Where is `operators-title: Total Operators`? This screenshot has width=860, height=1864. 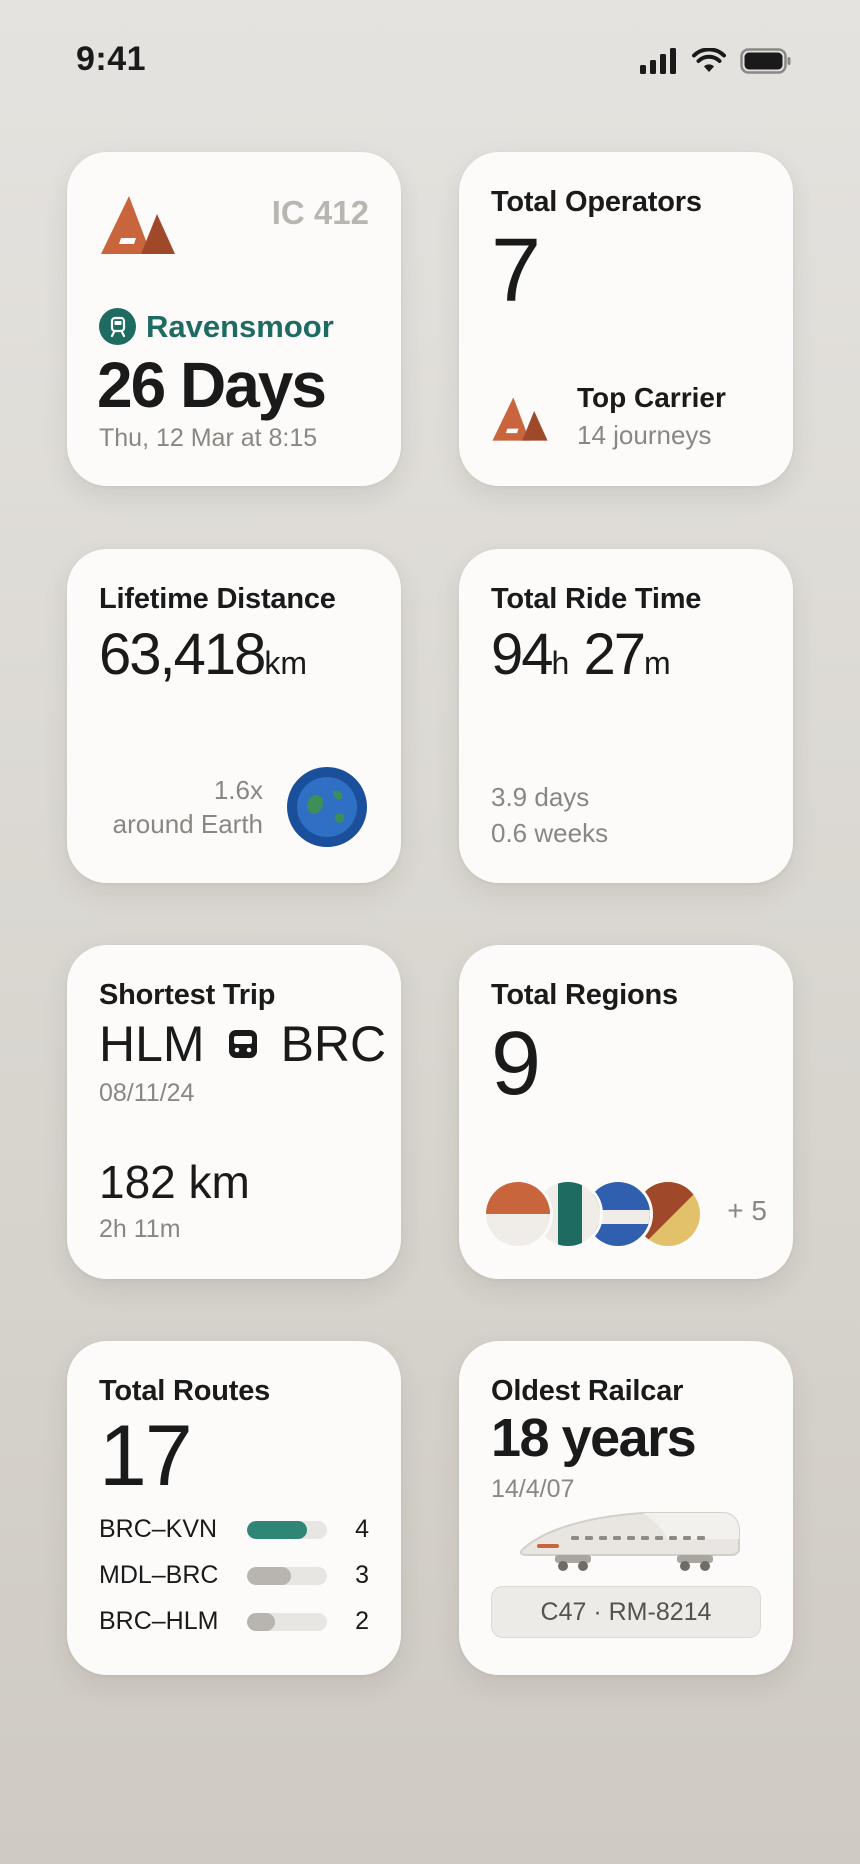
operators-title: Total Operators is located at coordinates (596, 202).